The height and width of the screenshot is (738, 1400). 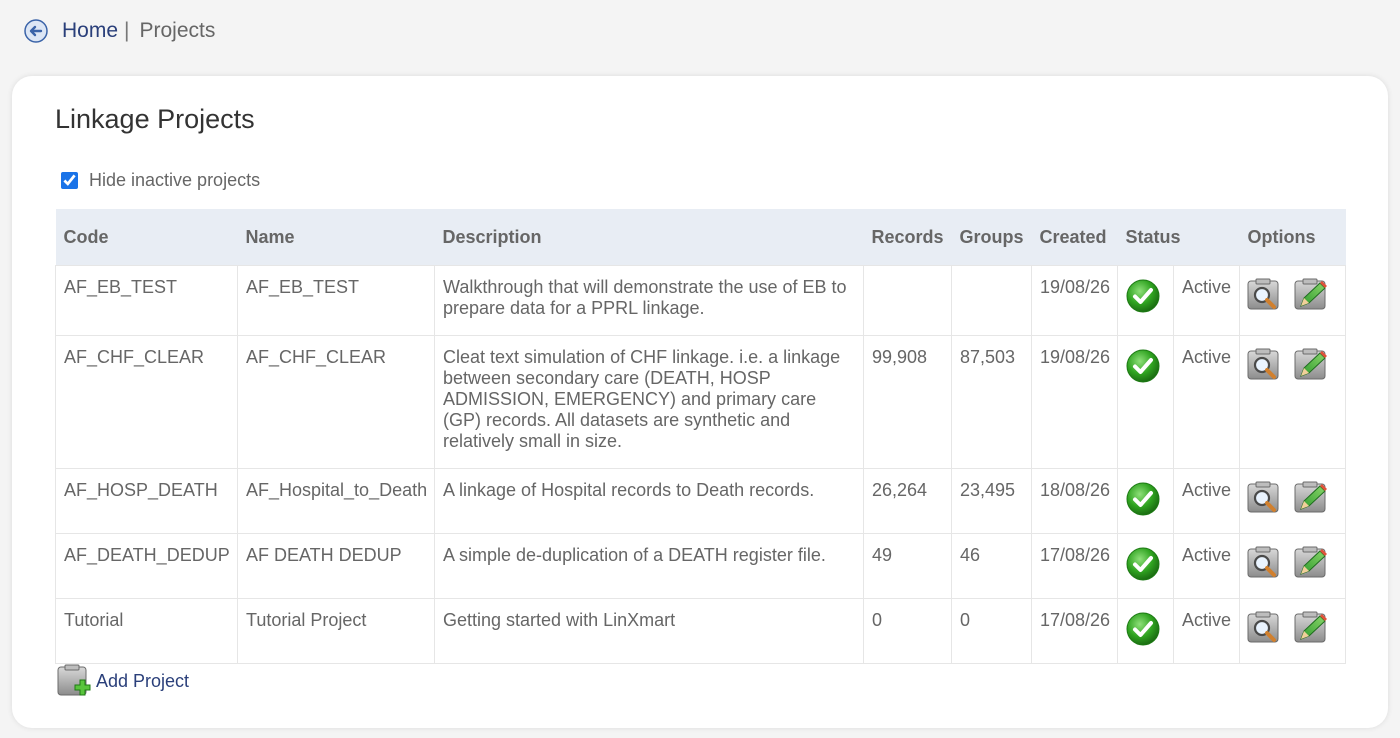 I want to click on cell-name: AF_Hospital_to_Death, so click(x=336, y=501).